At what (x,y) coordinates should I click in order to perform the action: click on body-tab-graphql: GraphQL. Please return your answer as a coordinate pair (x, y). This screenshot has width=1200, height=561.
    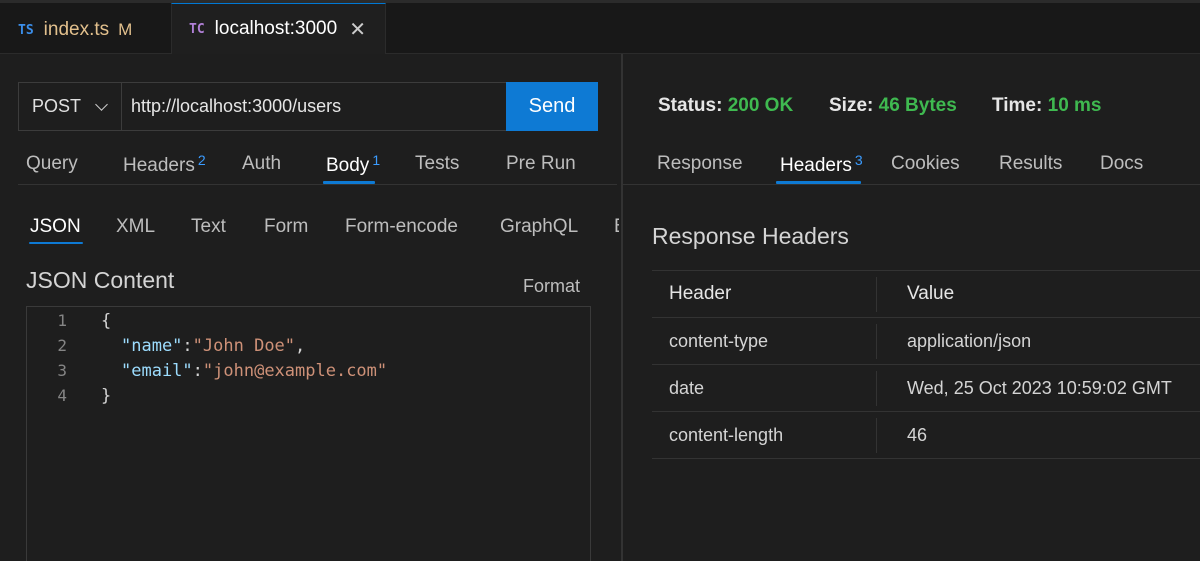
    Looking at the image, I should click on (539, 227).